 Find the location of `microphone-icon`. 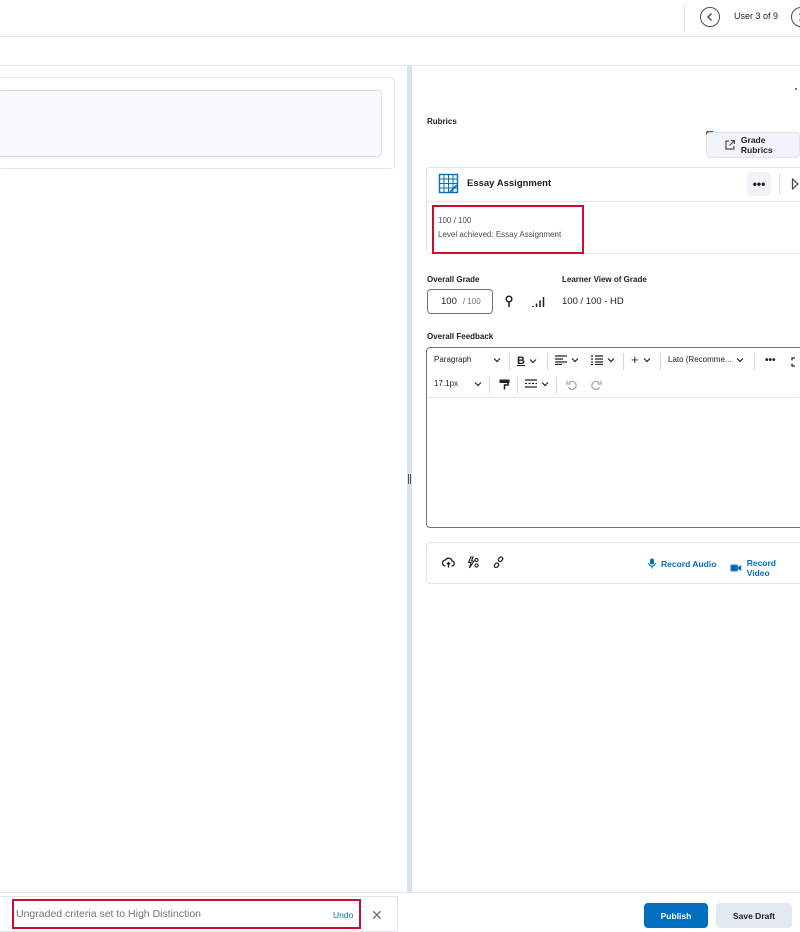

microphone-icon is located at coordinates (652, 563).